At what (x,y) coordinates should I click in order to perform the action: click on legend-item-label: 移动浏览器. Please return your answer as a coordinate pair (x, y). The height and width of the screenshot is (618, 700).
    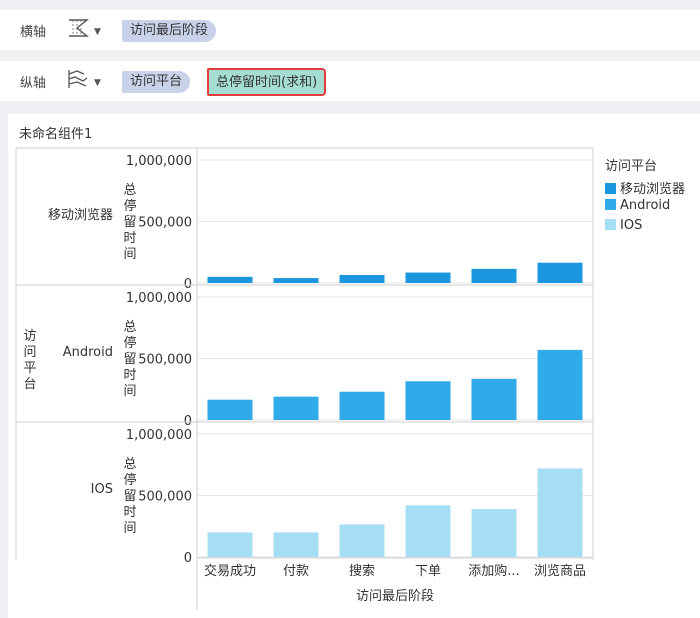
    Looking at the image, I should click on (653, 189).